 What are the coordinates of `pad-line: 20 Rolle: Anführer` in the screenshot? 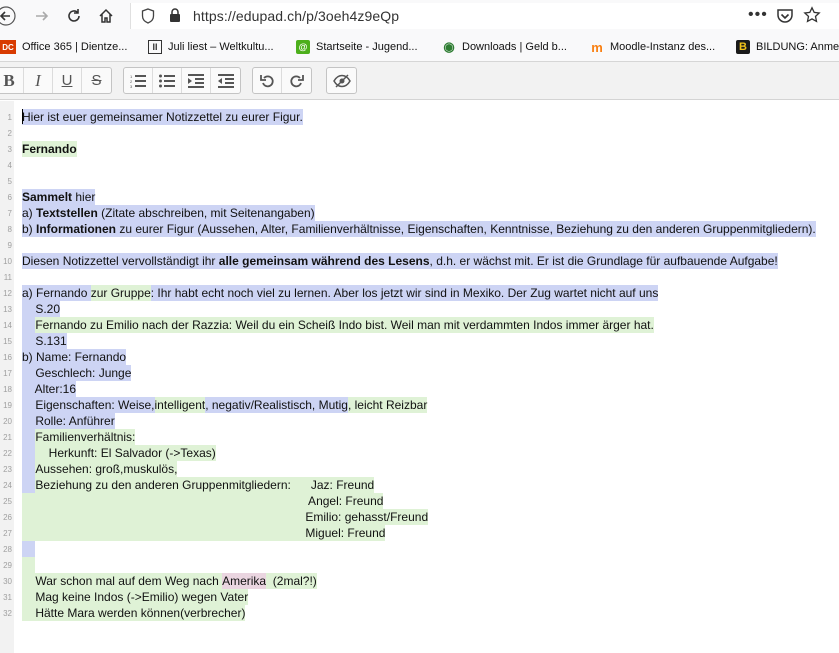 It's located at (419, 421).